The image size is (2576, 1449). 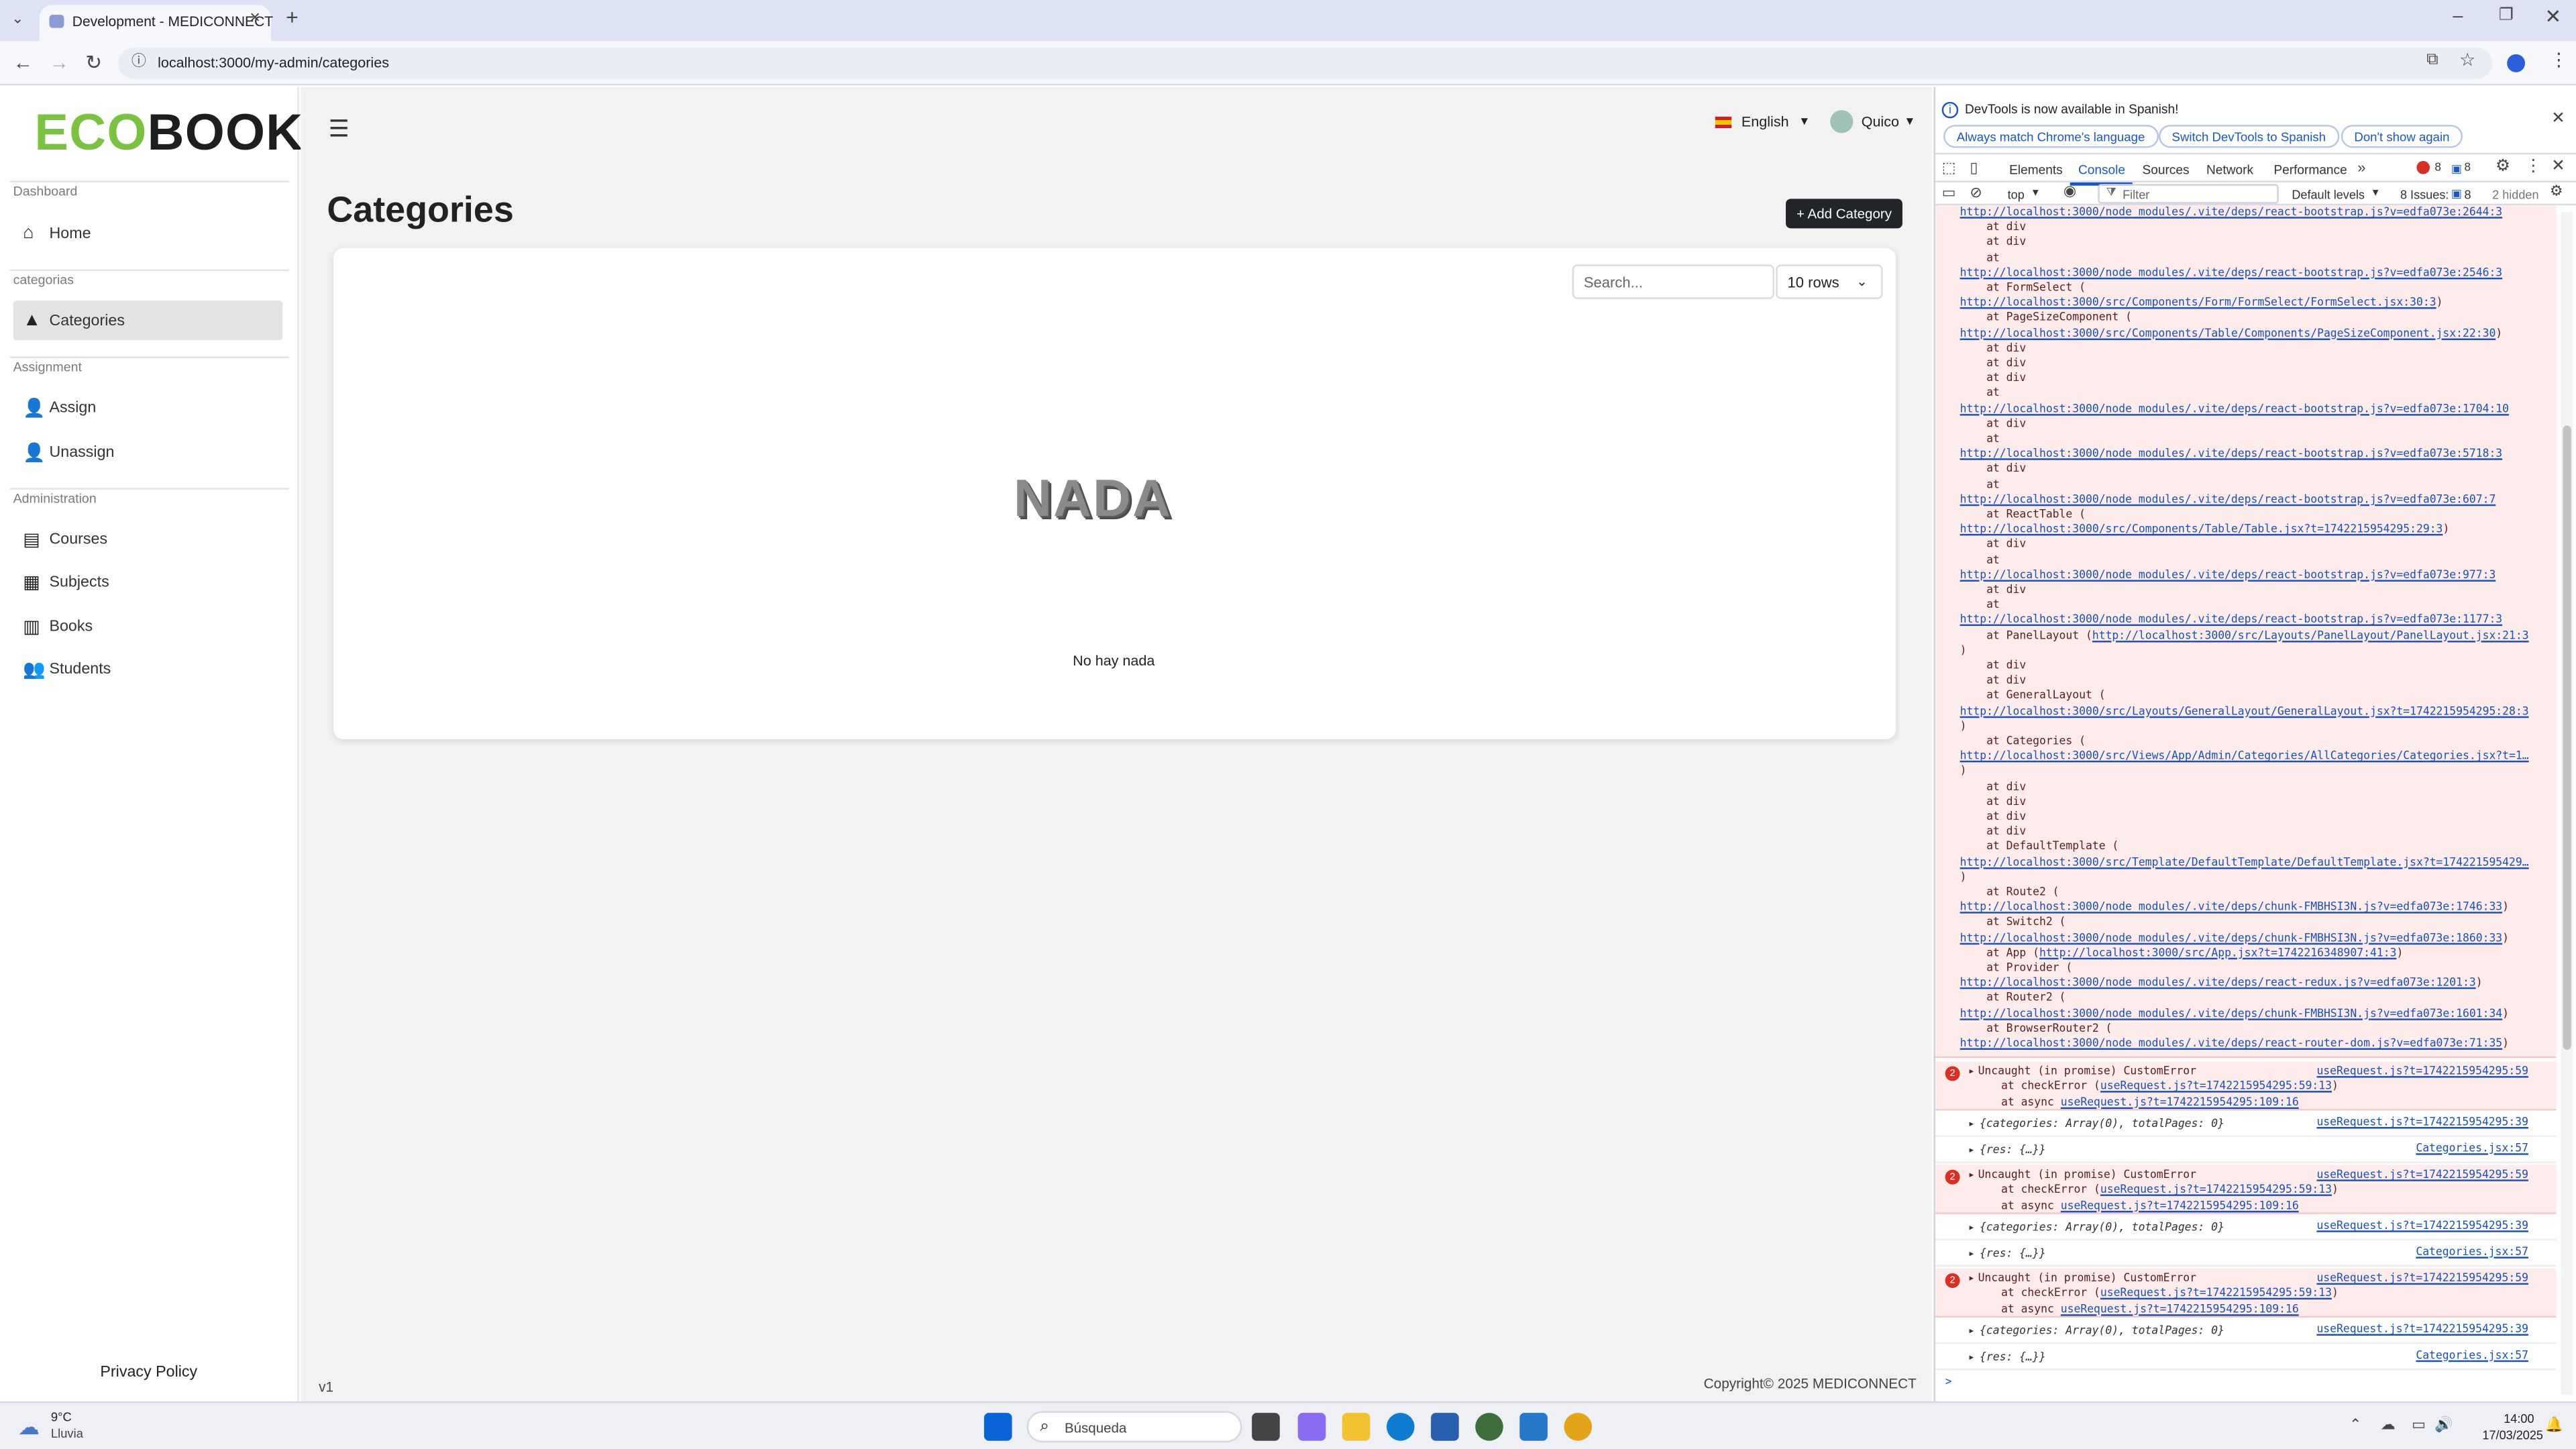 What do you see at coordinates (148, 320) in the screenshot?
I see `sidebar-item-categories: ▲ Categories` at bounding box center [148, 320].